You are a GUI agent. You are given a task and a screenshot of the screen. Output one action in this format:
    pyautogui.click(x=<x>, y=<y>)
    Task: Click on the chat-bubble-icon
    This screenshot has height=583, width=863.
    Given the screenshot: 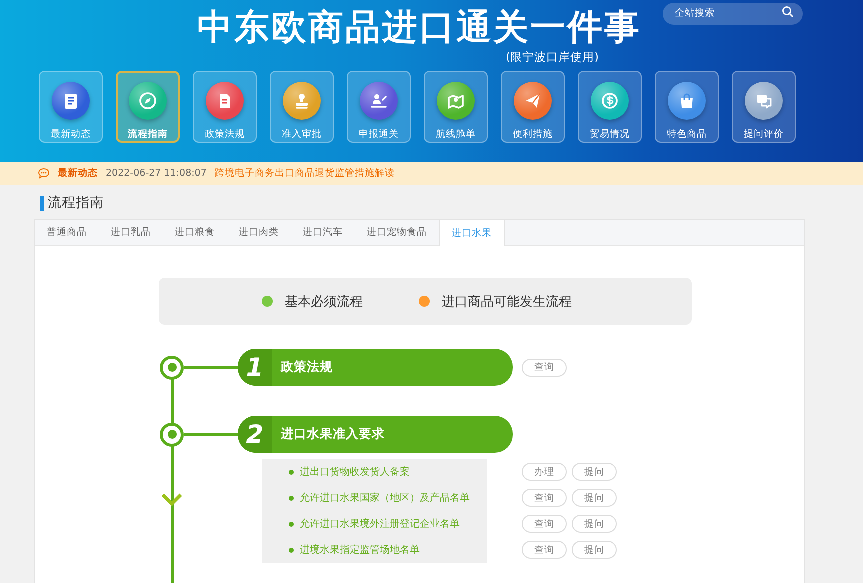 What is the action you would take?
    pyautogui.click(x=44, y=173)
    